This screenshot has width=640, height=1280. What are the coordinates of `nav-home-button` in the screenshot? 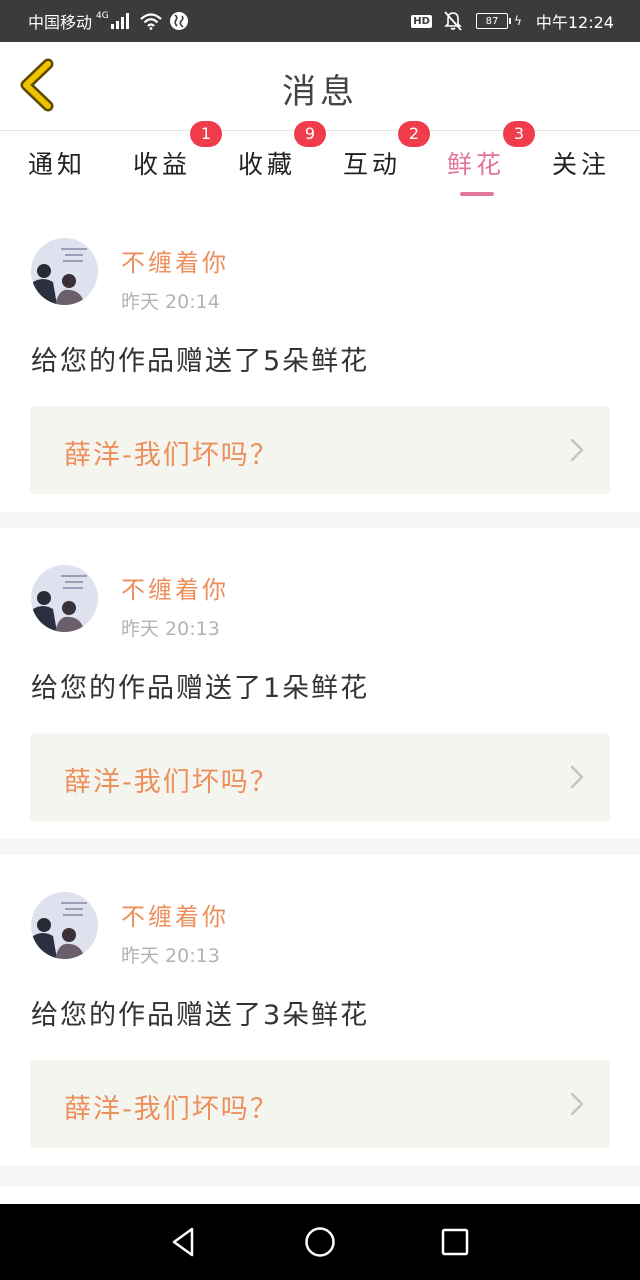 It's located at (320, 1242).